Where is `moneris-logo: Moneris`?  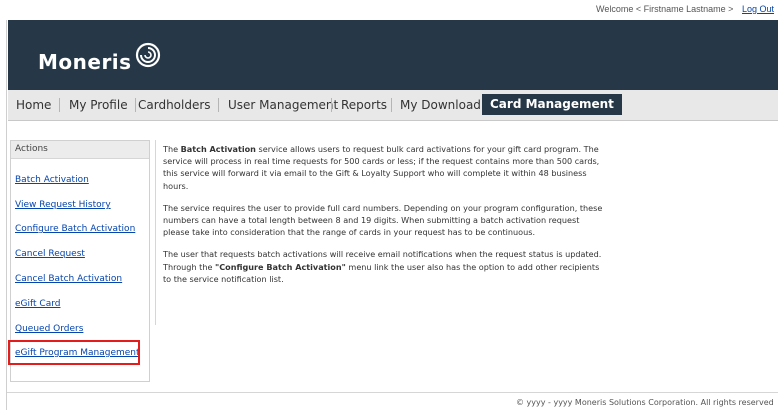
moneris-logo: Moneris is located at coordinates (101, 58).